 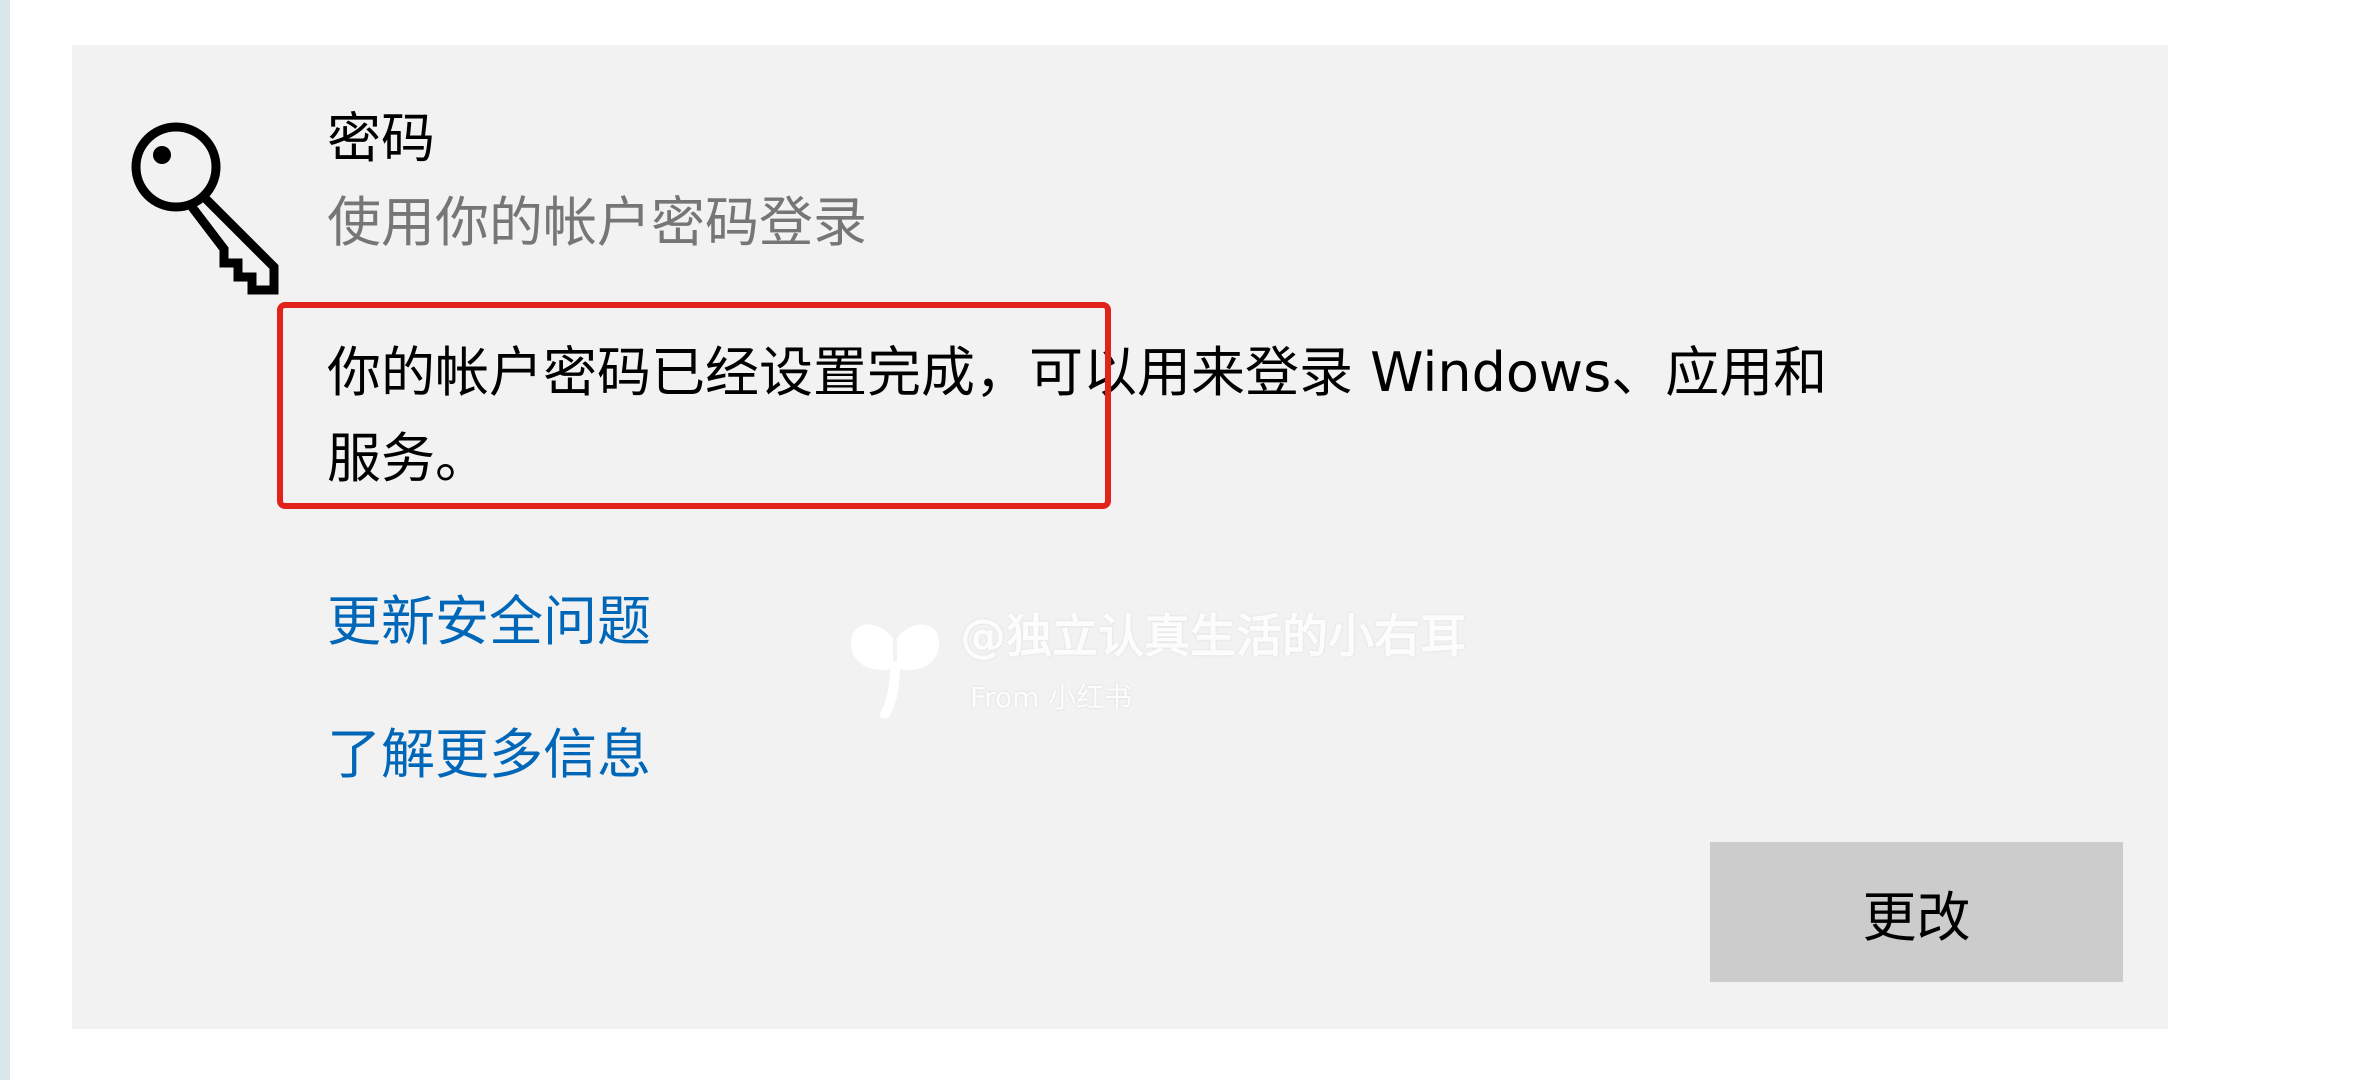 What do you see at coordinates (5, 540) in the screenshot?
I see `window-left-edge` at bounding box center [5, 540].